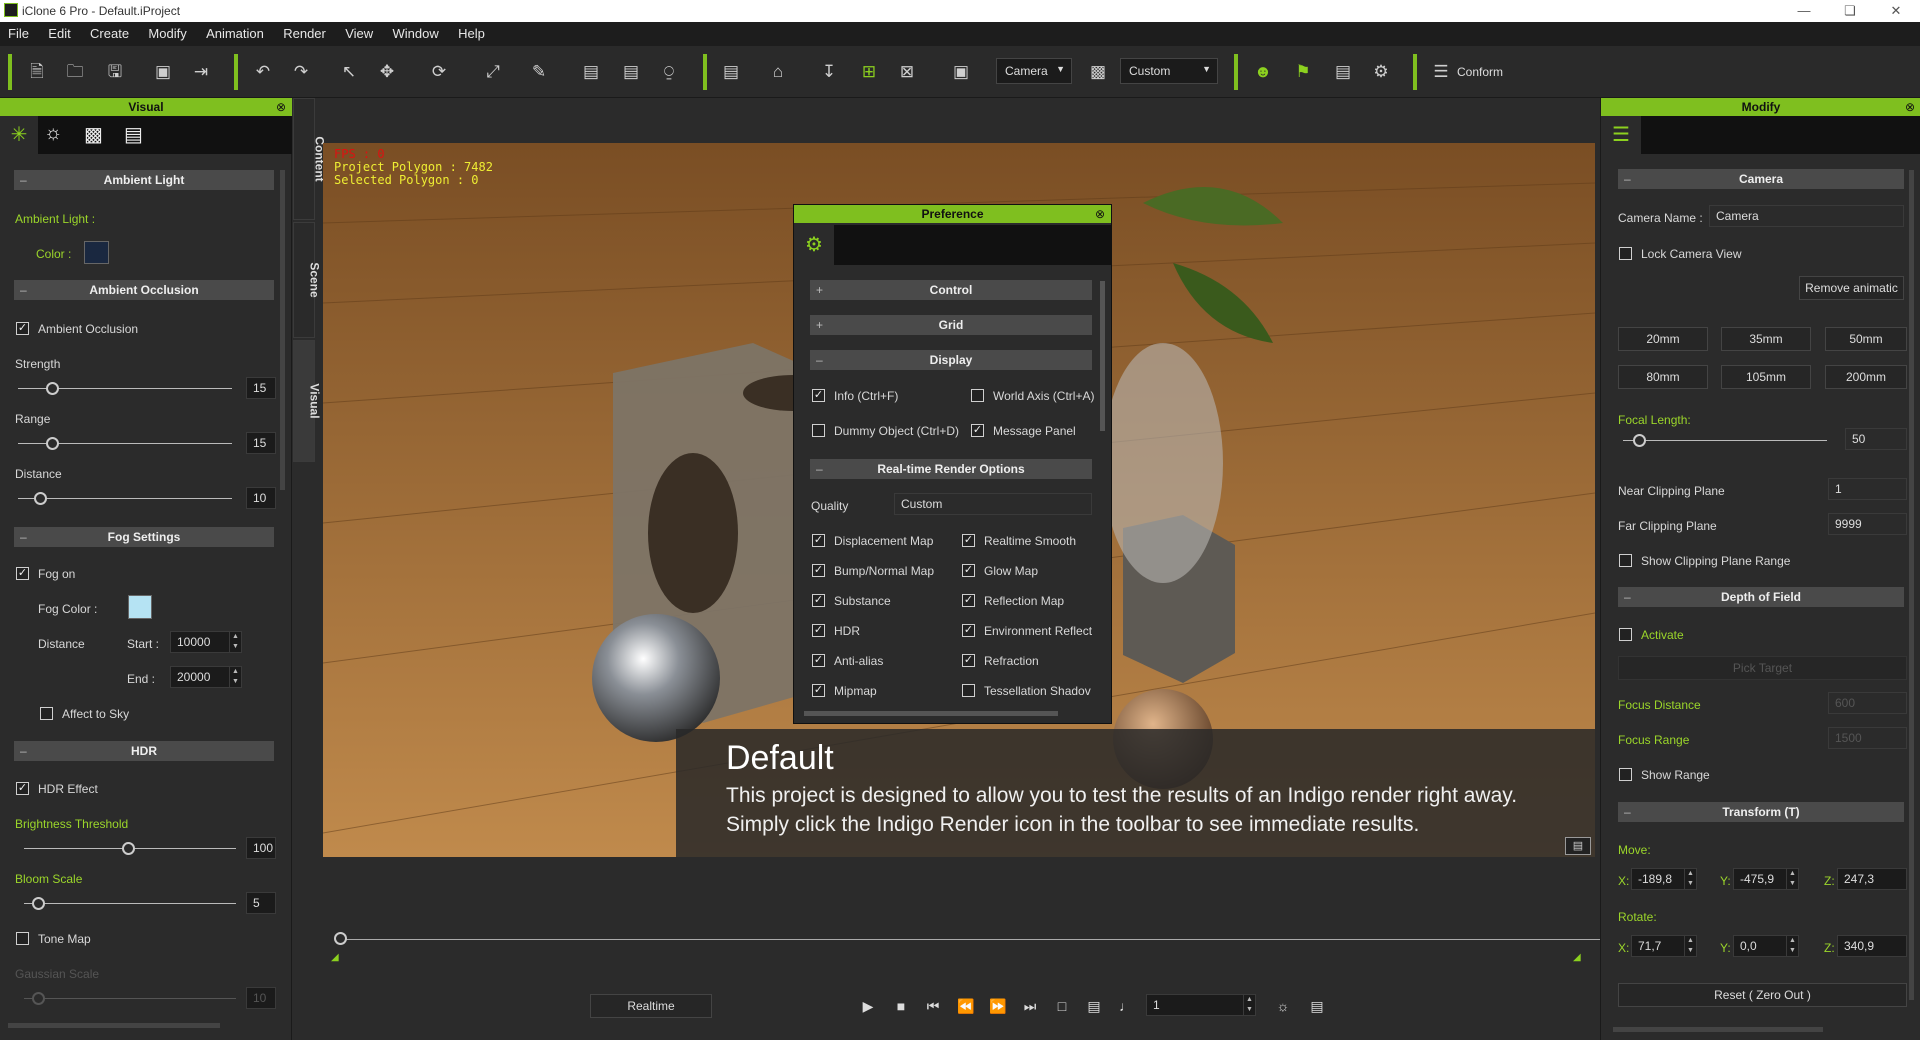 This screenshot has height=1040, width=1920. What do you see at coordinates (144, 180) in the screenshot?
I see `ambient-light-section: – Ambient Light` at bounding box center [144, 180].